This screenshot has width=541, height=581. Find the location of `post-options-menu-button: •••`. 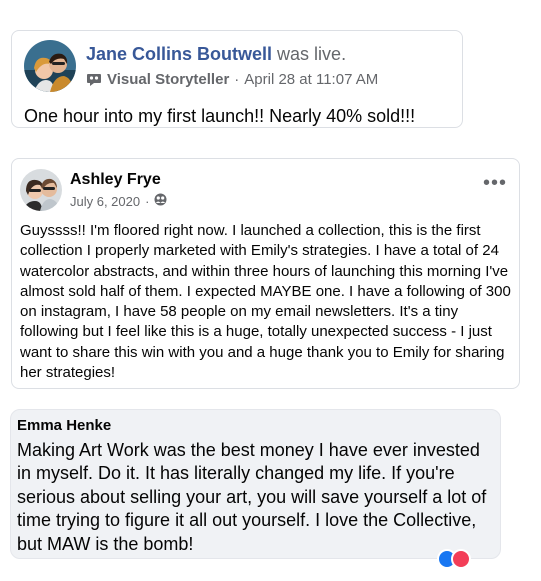

post-options-menu-button: ••• is located at coordinates (495, 183).